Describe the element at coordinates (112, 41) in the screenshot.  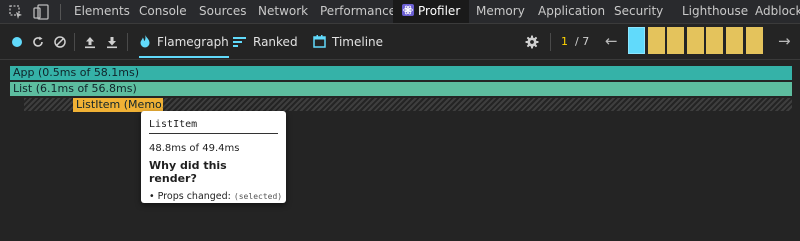
I see `save-profile-icon` at that location.